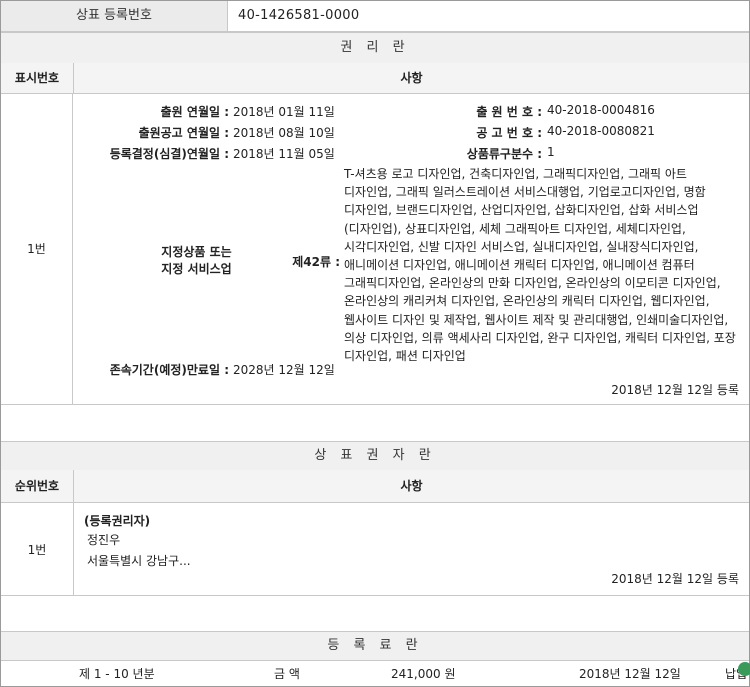 The image size is (750, 687). I want to click on expiry-date: 2028년 12월 12일, so click(284, 370).